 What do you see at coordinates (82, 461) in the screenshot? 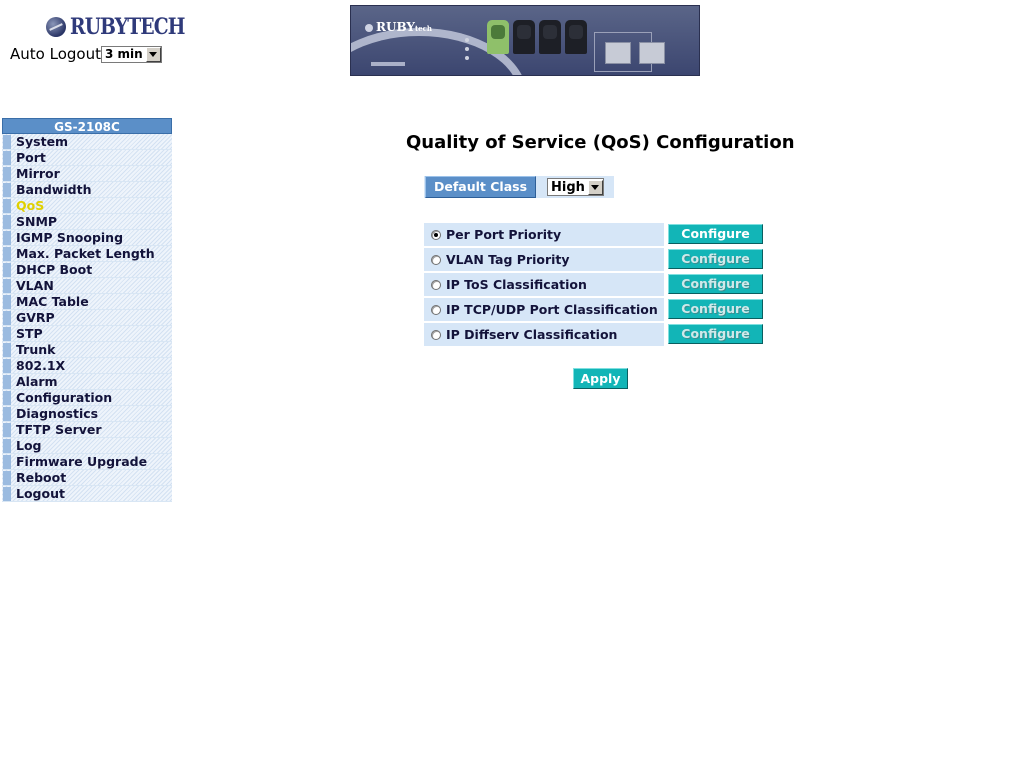
I see `sidebar-item-label: Firmware Upgrade` at bounding box center [82, 461].